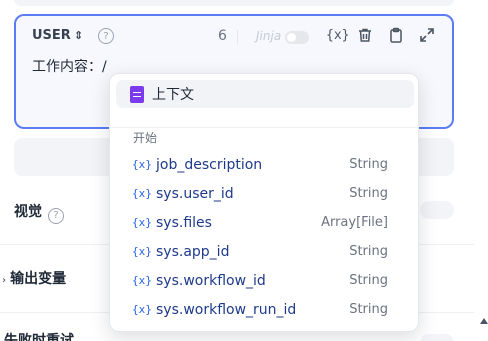  I want to click on group-label-start: 开始, so click(145, 138).